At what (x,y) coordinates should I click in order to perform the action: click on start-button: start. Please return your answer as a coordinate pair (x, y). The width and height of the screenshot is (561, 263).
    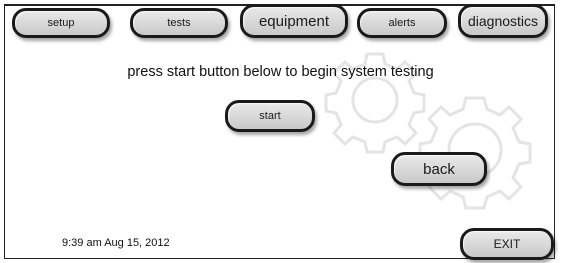
    Looking at the image, I should click on (270, 116).